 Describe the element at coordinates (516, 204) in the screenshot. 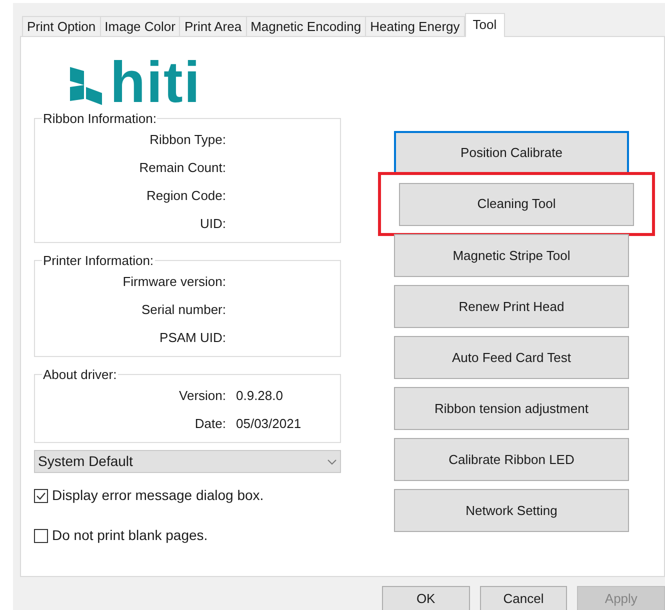

I see `tool-button: Cleaning Tool` at that location.